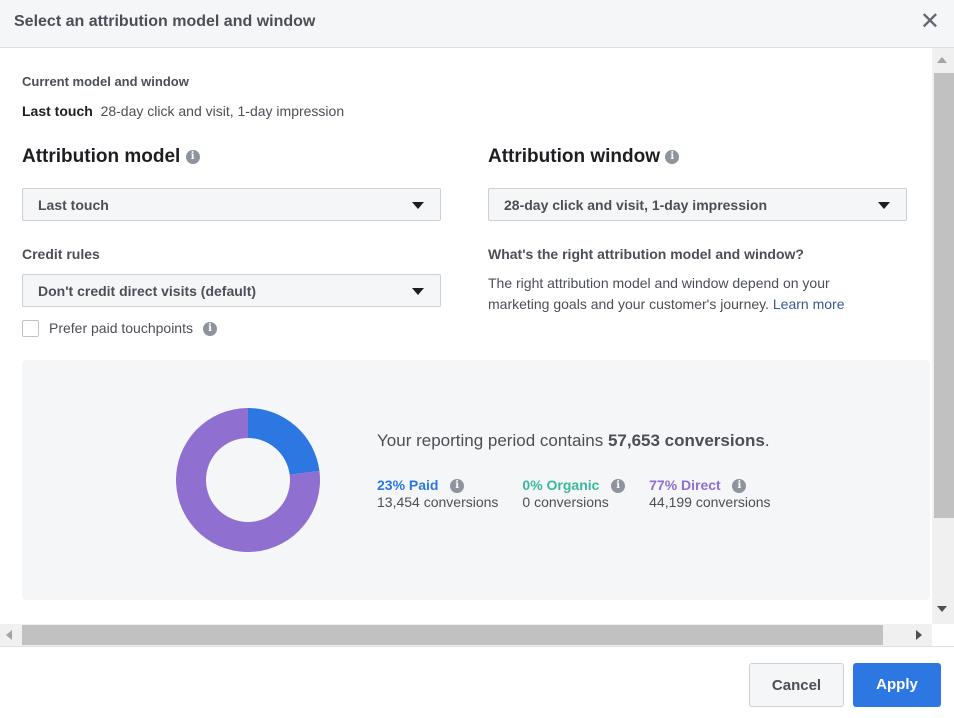 The image size is (954, 718). Describe the element at coordinates (231, 204) in the screenshot. I see `attribution-model-select: Last touch` at that location.